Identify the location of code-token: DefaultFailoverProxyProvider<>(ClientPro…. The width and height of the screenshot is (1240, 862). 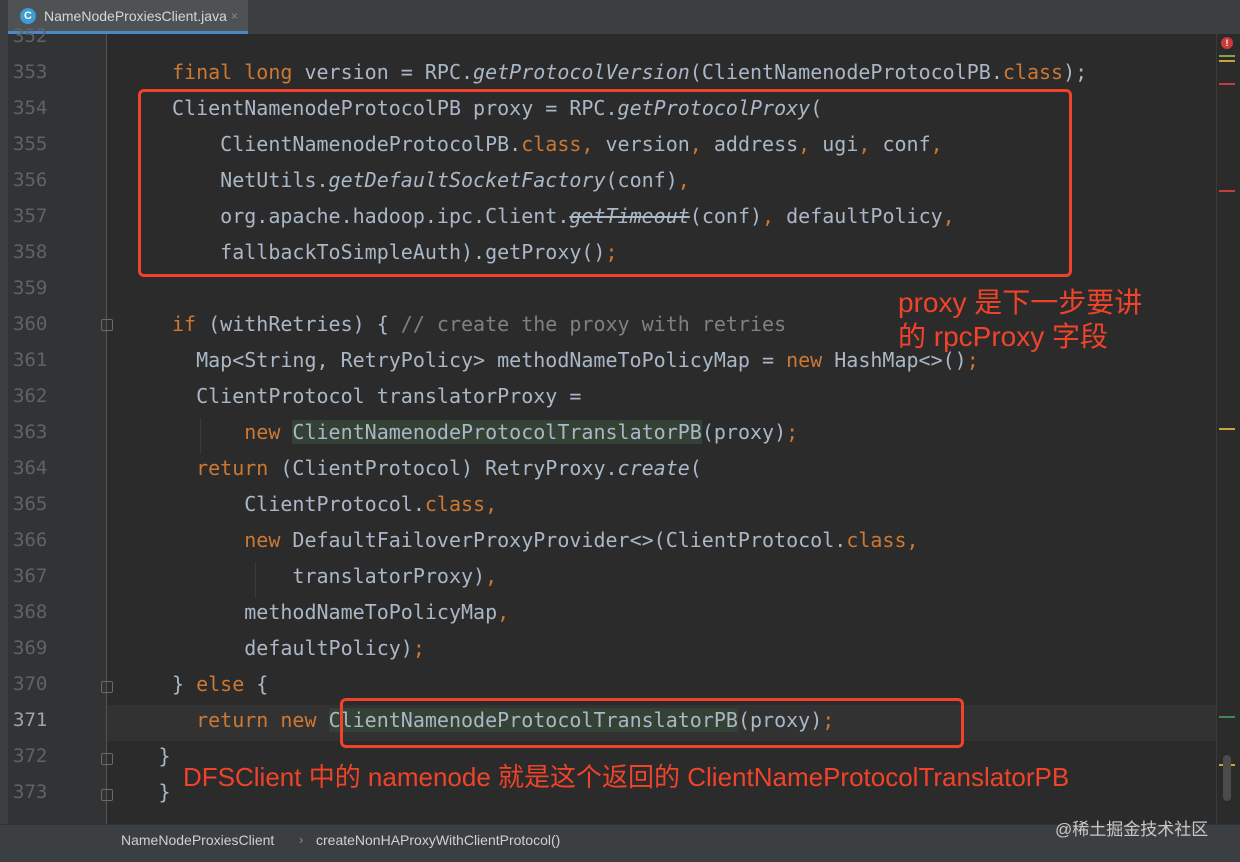
(563, 540).